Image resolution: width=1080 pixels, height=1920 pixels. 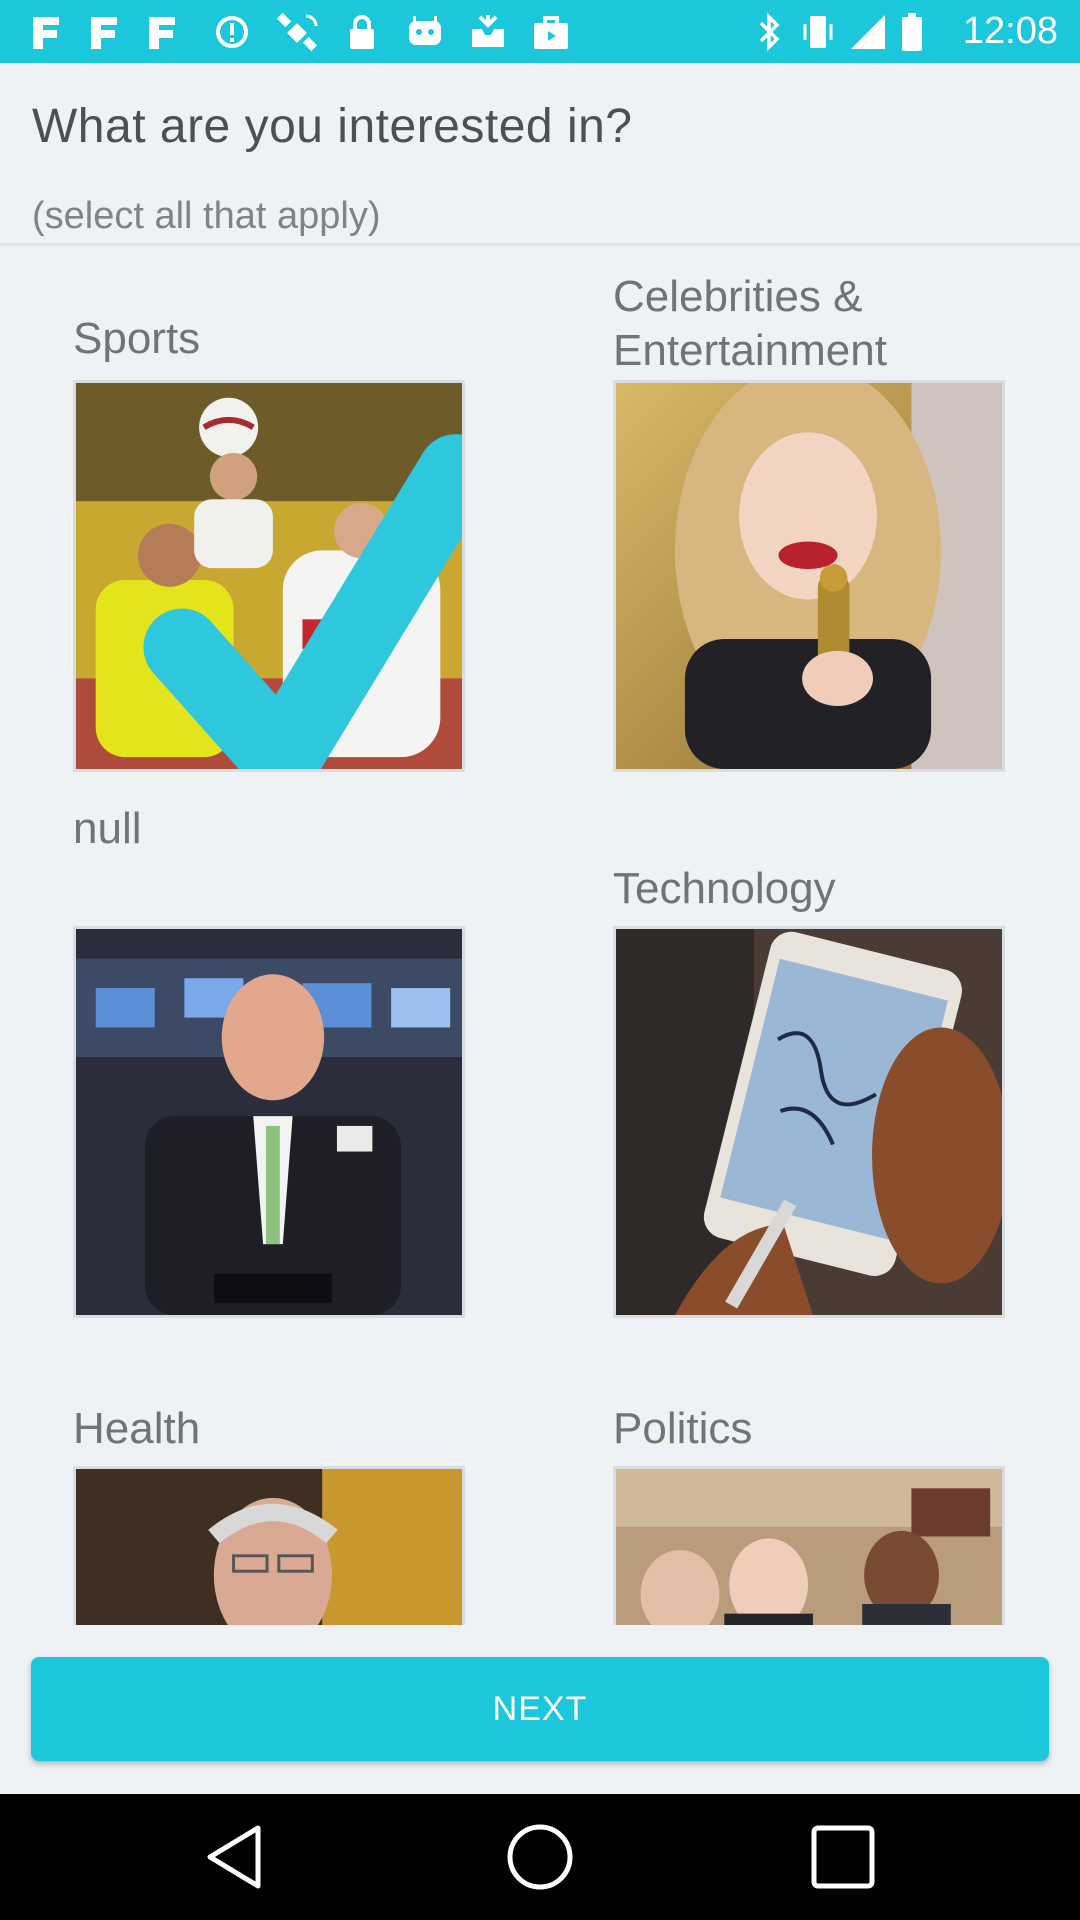 What do you see at coordinates (269, 1122) in the screenshot?
I see `stock-trader-image` at bounding box center [269, 1122].